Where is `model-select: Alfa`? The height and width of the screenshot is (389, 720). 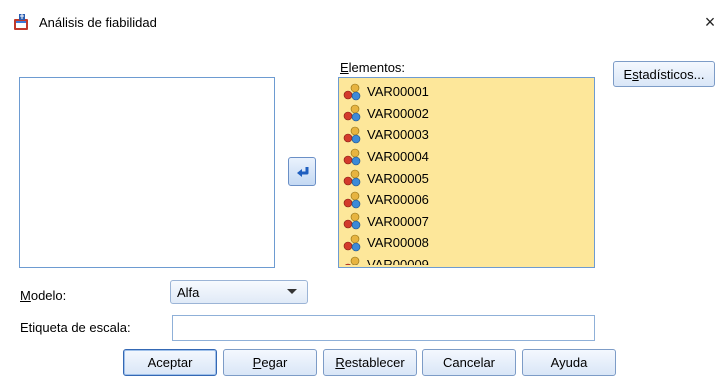 model-select: Alfa is located at coordinates (239, 292).